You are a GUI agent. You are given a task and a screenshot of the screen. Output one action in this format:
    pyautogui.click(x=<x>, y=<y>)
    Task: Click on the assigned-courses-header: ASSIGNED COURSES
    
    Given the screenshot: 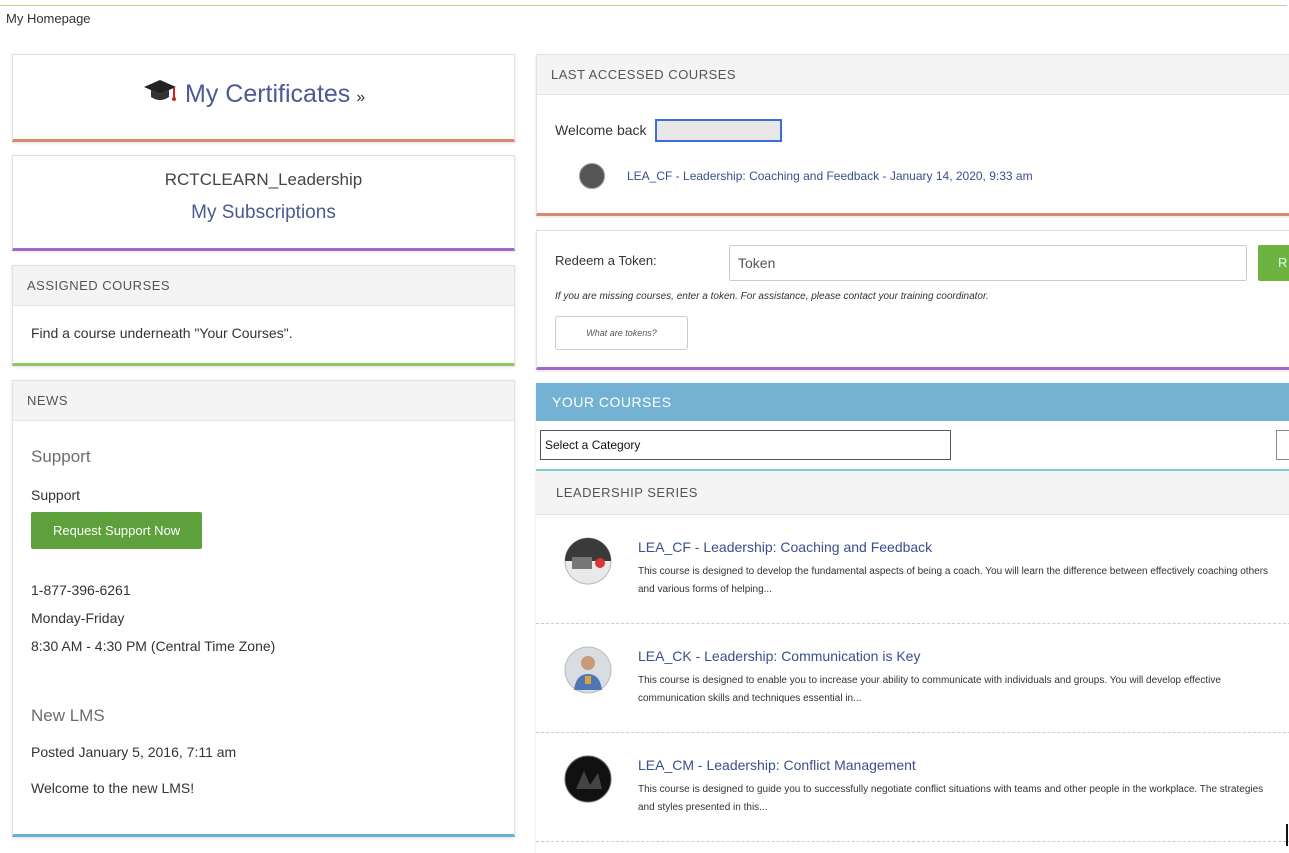 What is the action you would take?
    pyautogui.click(x=263, y=286)
    